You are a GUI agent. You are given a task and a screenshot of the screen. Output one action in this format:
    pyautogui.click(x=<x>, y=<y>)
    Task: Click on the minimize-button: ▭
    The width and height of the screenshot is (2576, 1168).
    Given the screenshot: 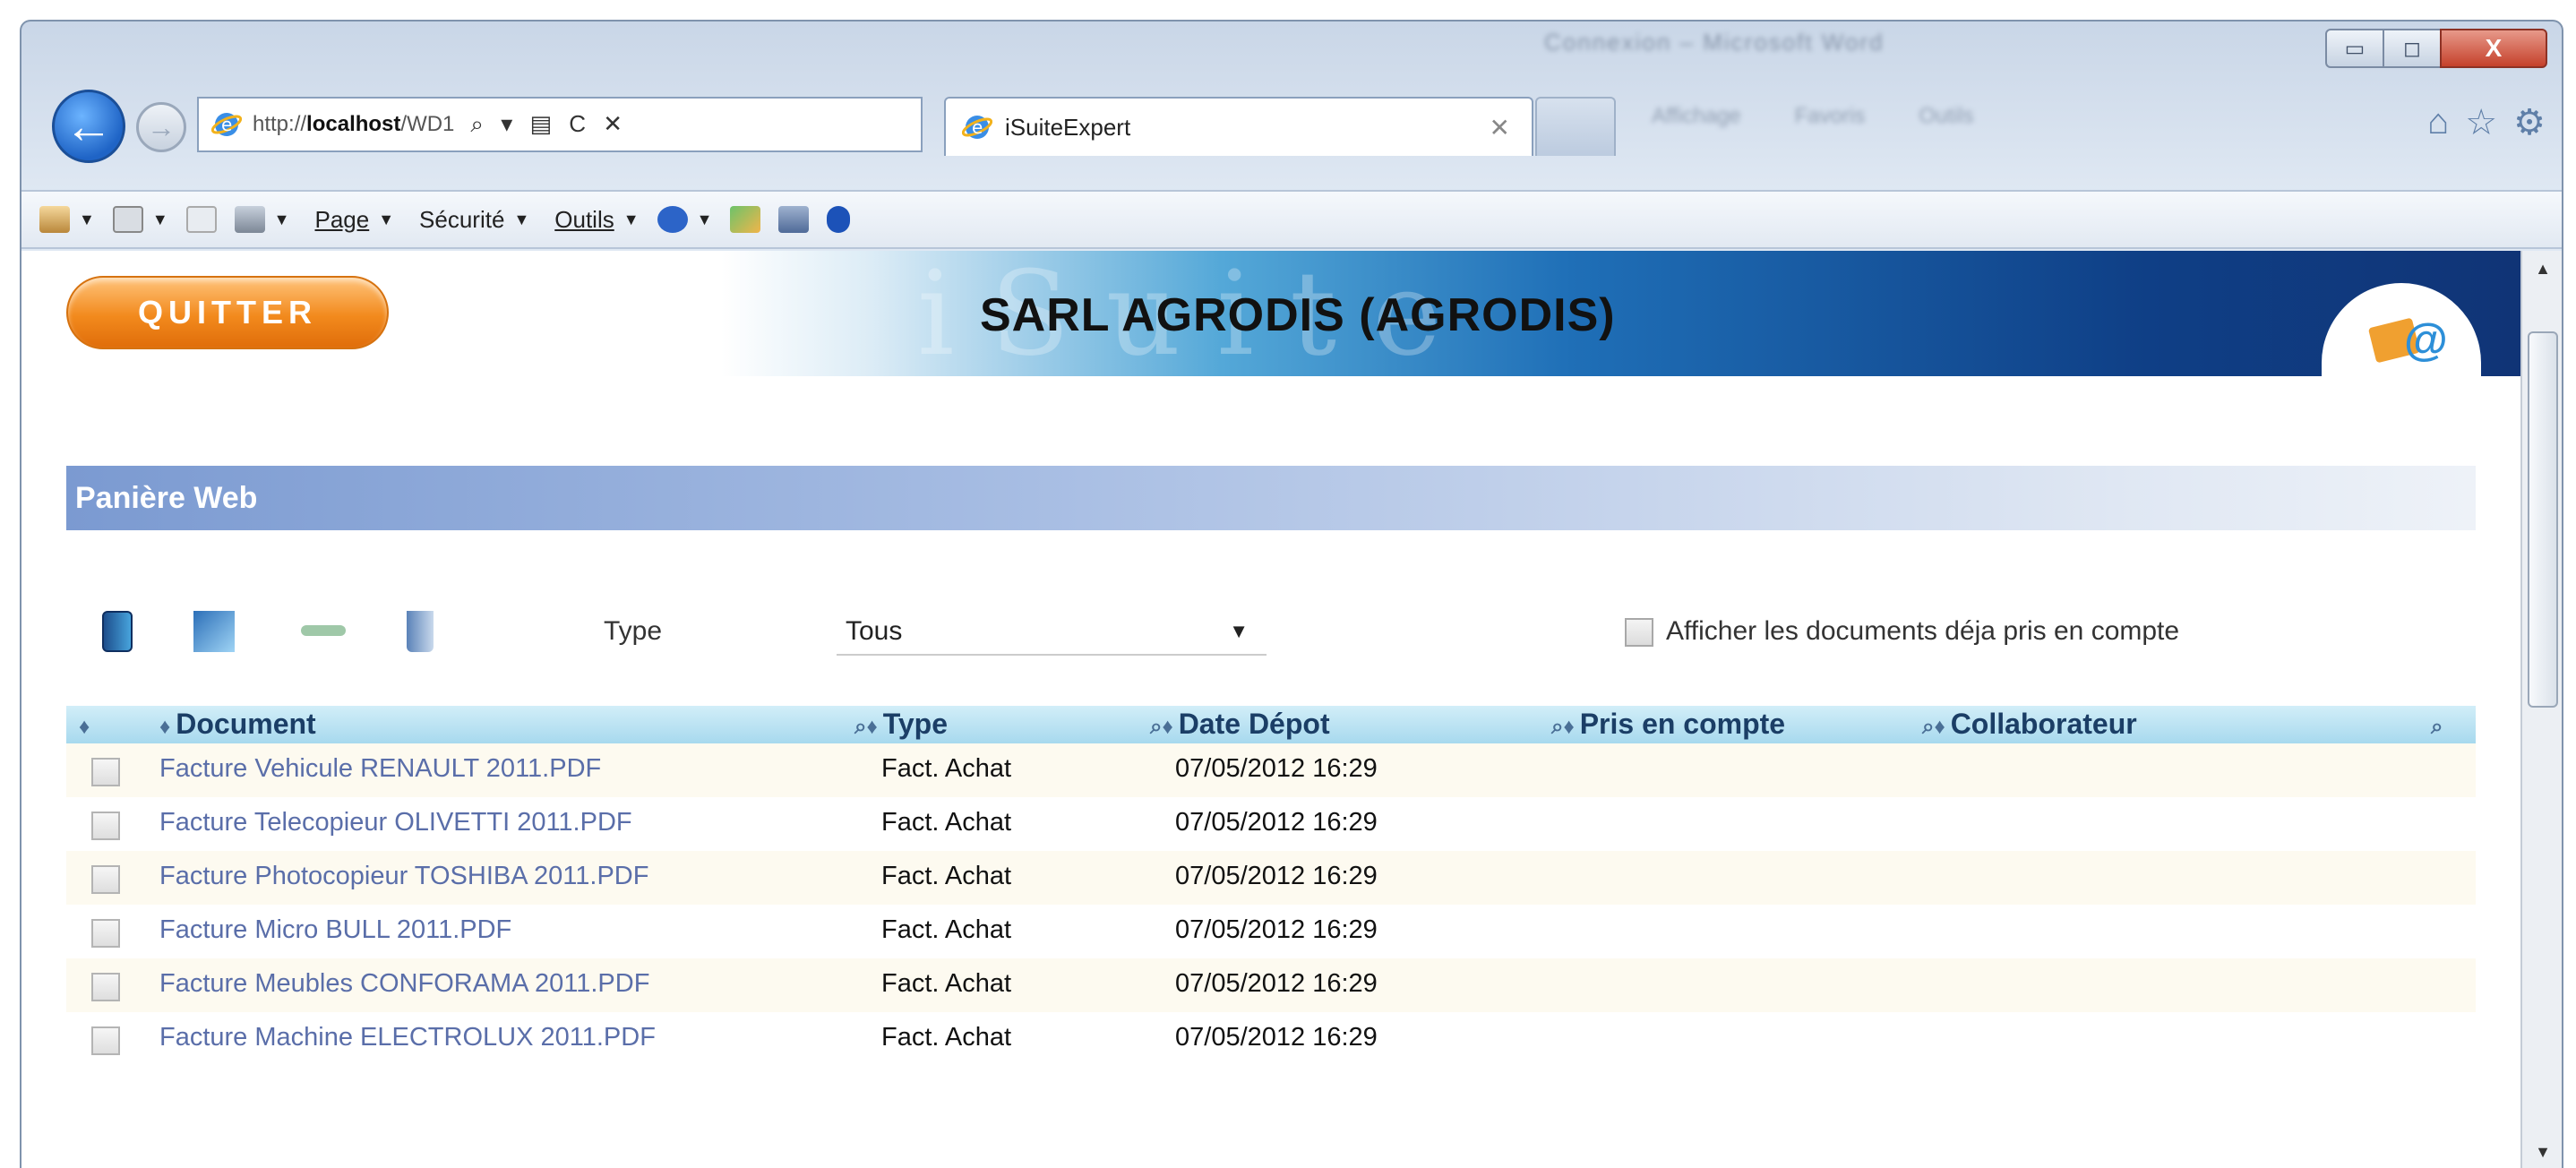 What is the action you would take?
    pyautogui.click(x=2354, y=49)
    